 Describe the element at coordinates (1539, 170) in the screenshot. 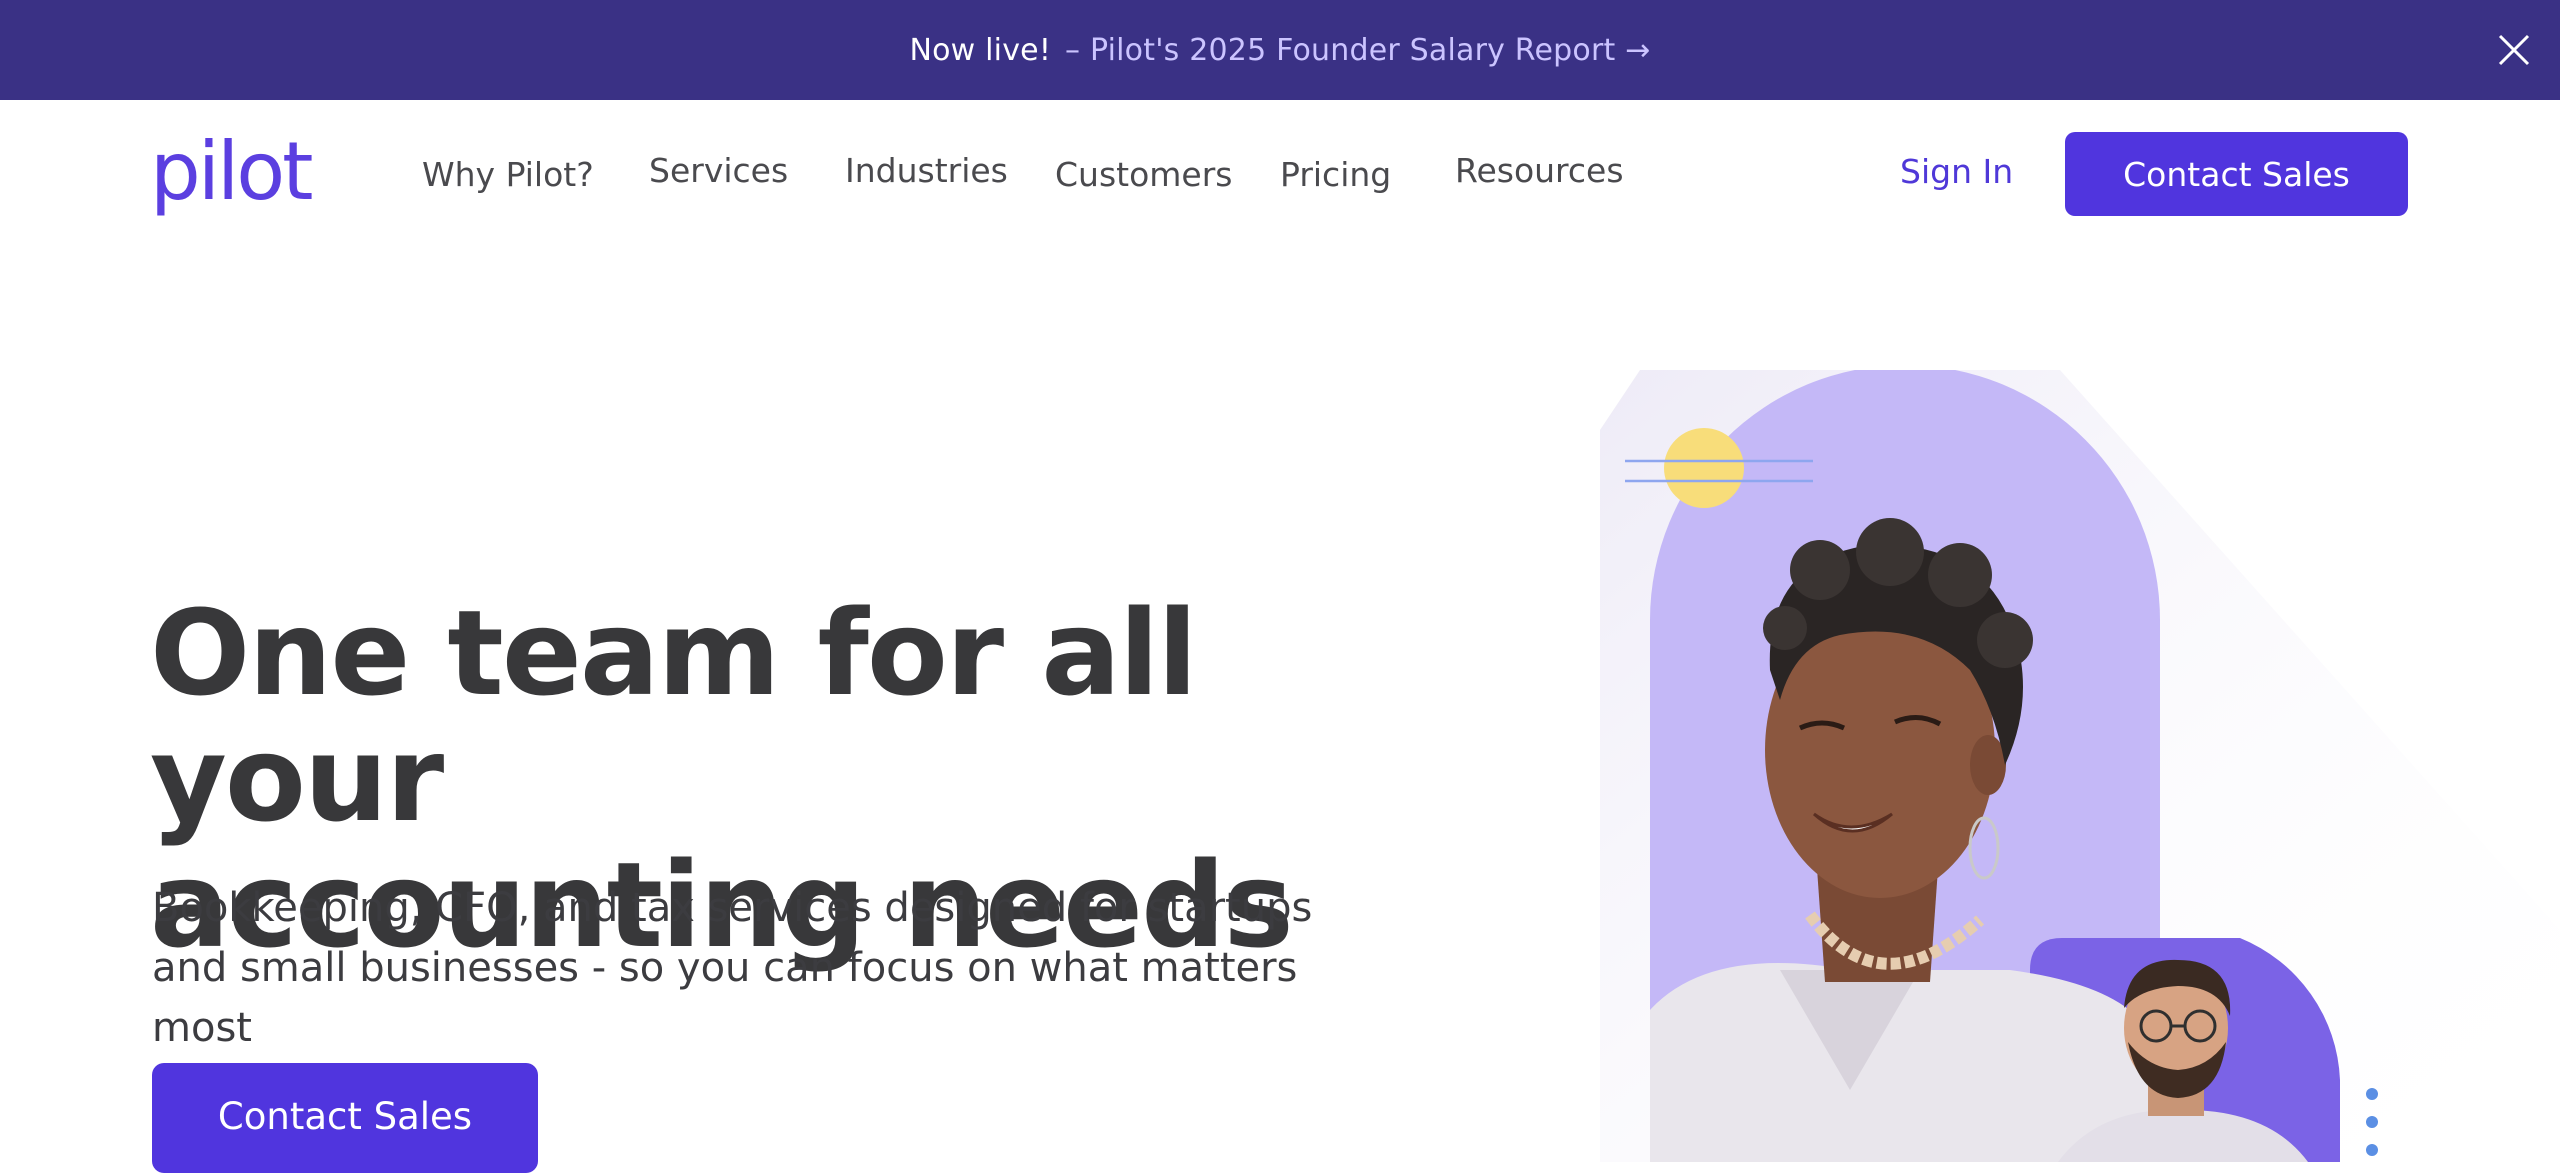

I see `nav-item-resources: Resources` at that location.